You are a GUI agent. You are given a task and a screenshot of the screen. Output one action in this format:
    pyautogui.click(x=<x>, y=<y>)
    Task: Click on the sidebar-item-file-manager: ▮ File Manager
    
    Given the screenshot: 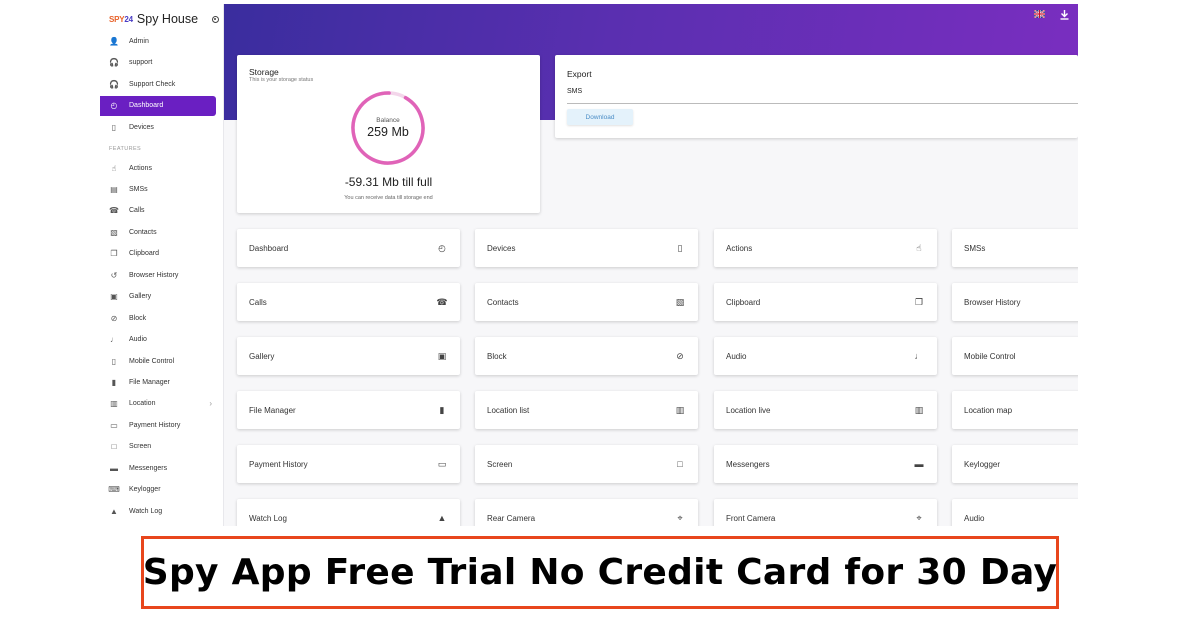 What is the action you would take?
    pyautogui.click(x=158, y=383)
    